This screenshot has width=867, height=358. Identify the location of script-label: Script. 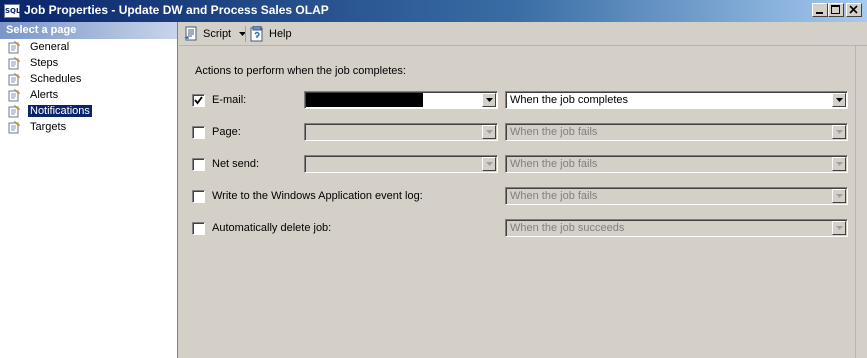
(217, 34).